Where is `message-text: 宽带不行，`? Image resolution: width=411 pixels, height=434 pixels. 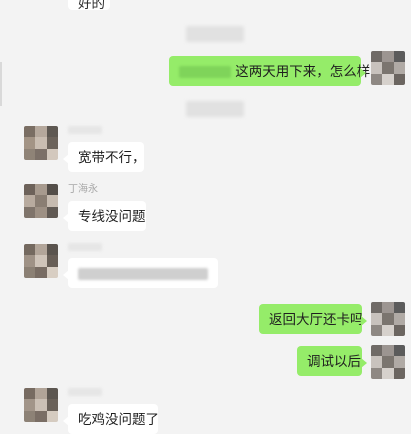 message-text: 宽带不行， is located at coordinates (112, 158).